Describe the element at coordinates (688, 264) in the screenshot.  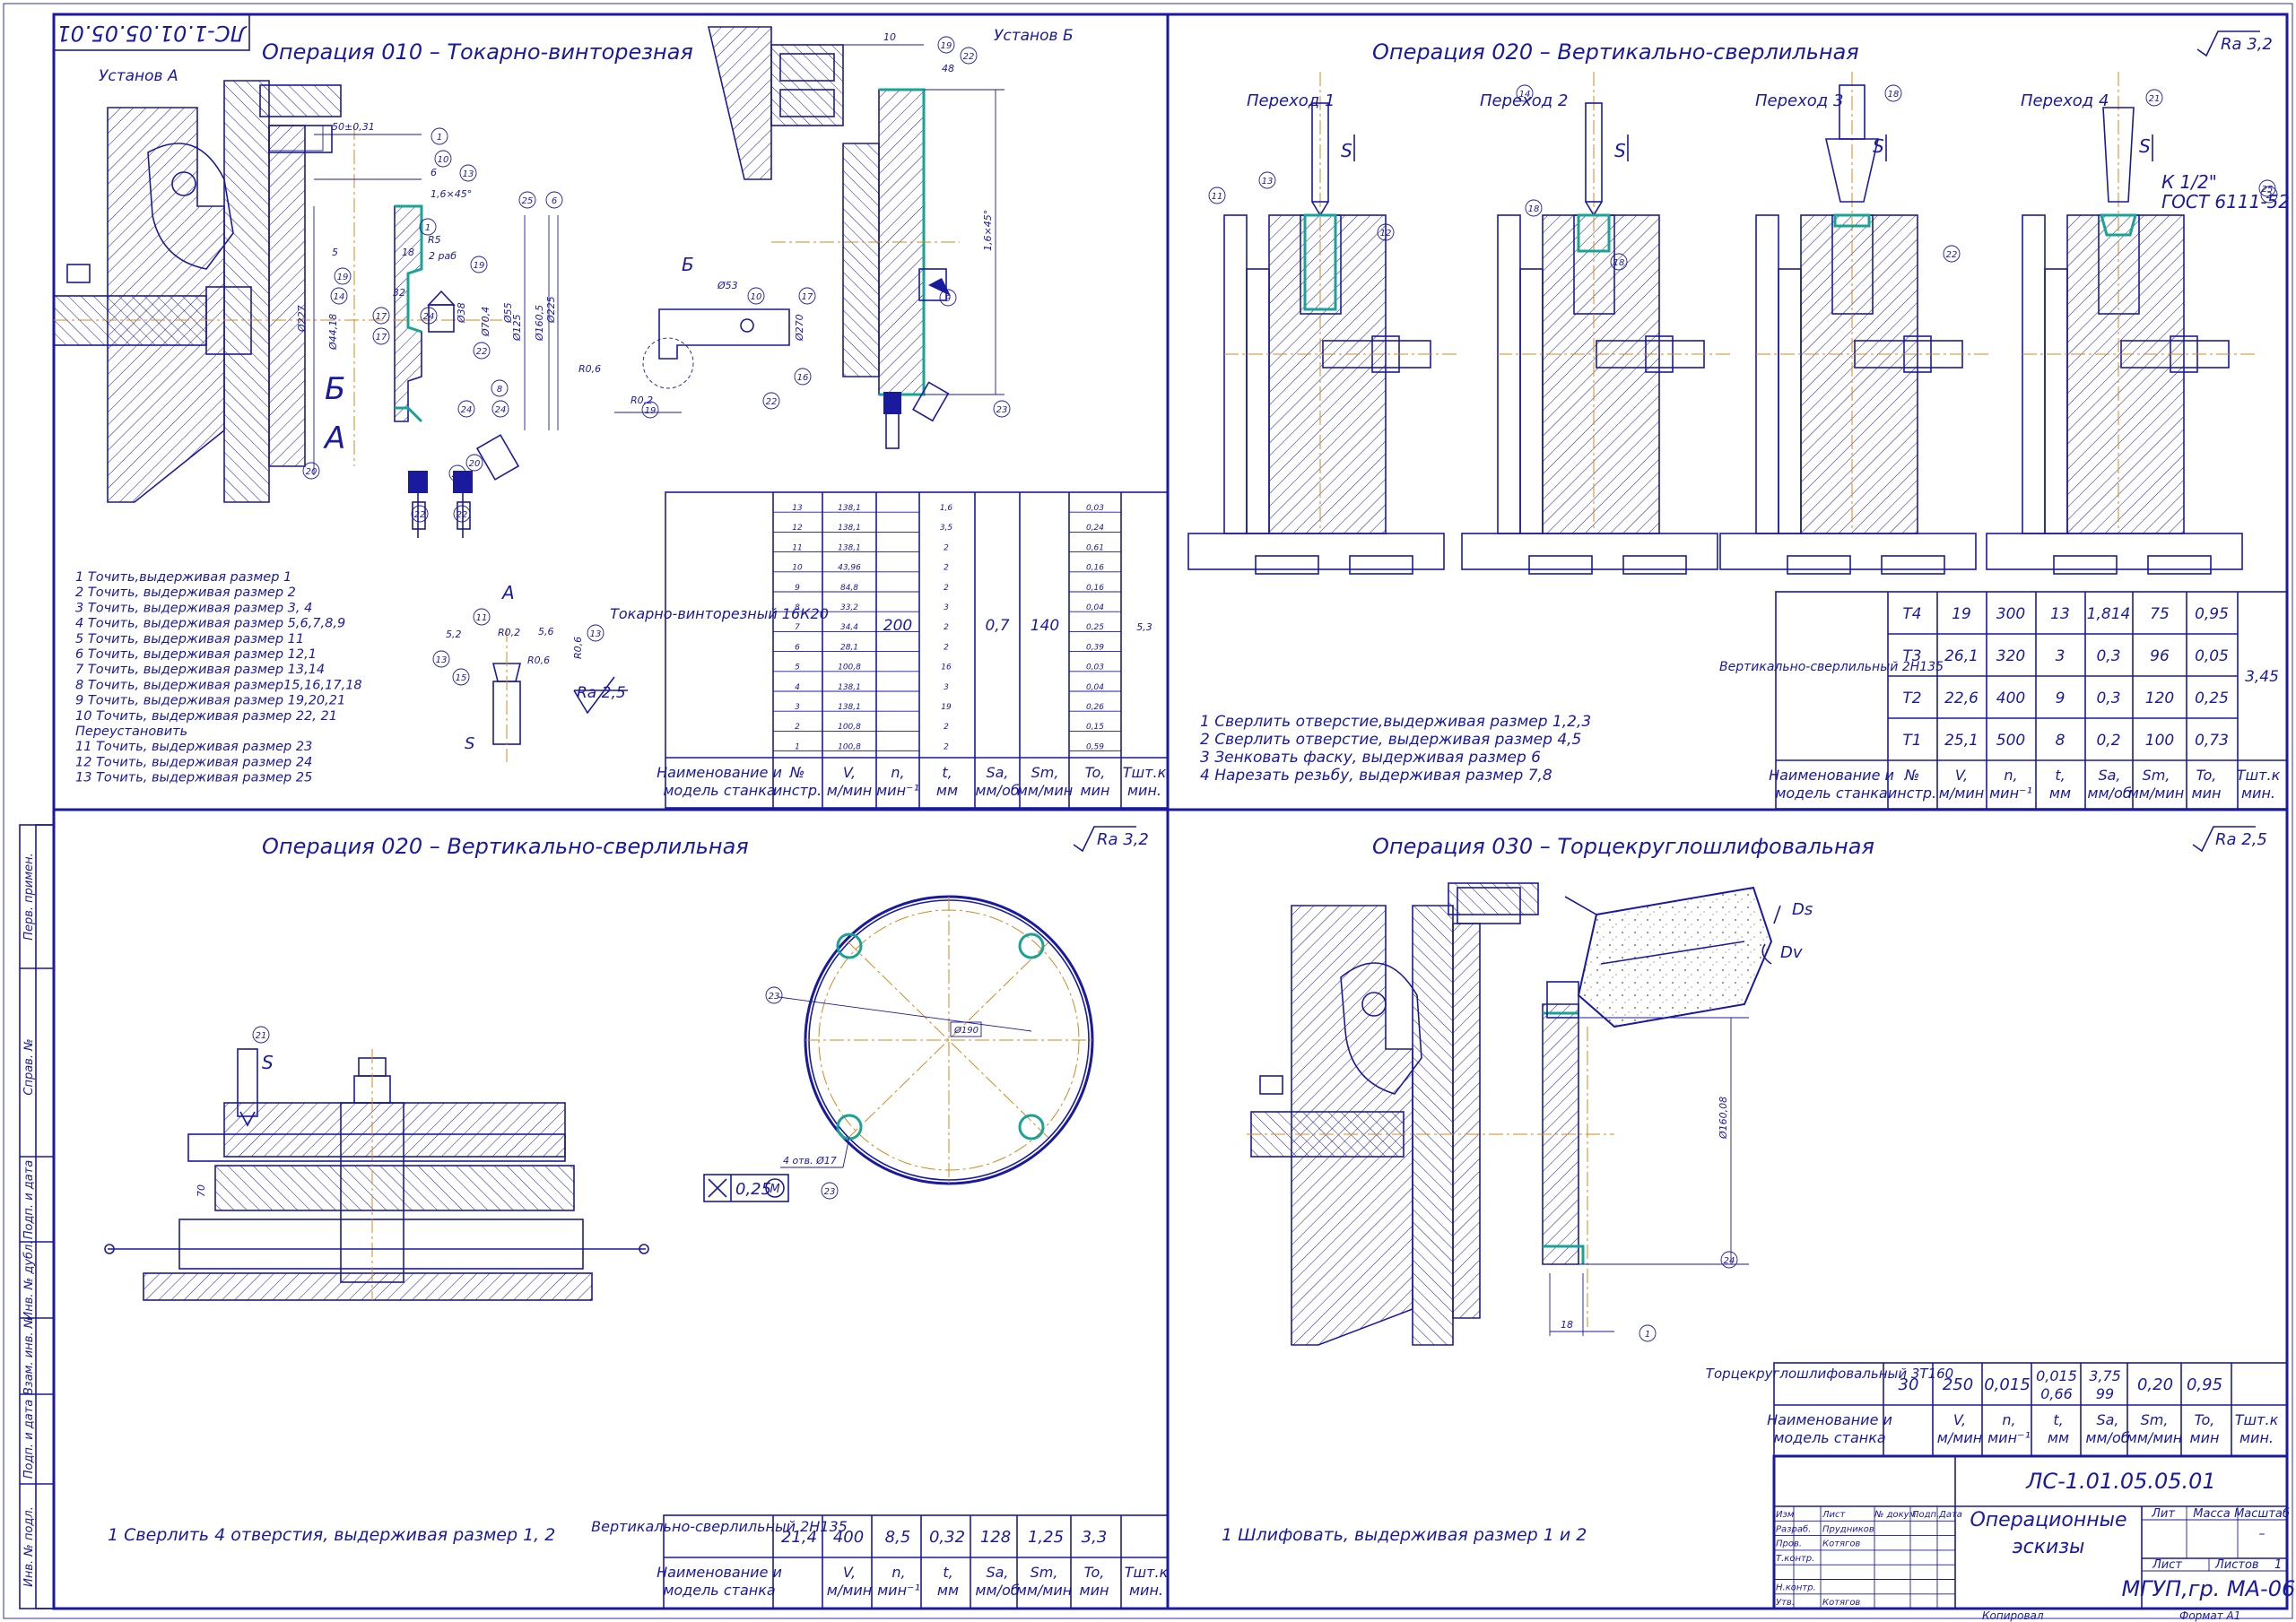
I see `view-b-label: Б` at that location.